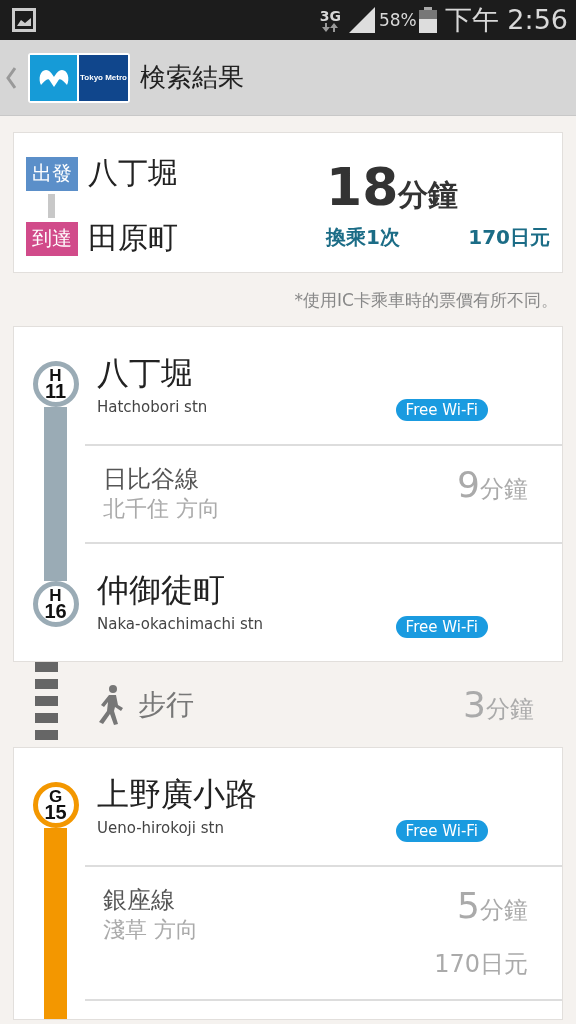 This screenshot has height=1024, width=576. What do you see at coordinates (492, 484) in the screenshot?
I see `ride-duration: 9分鐘` at bounding box center [492, 484].